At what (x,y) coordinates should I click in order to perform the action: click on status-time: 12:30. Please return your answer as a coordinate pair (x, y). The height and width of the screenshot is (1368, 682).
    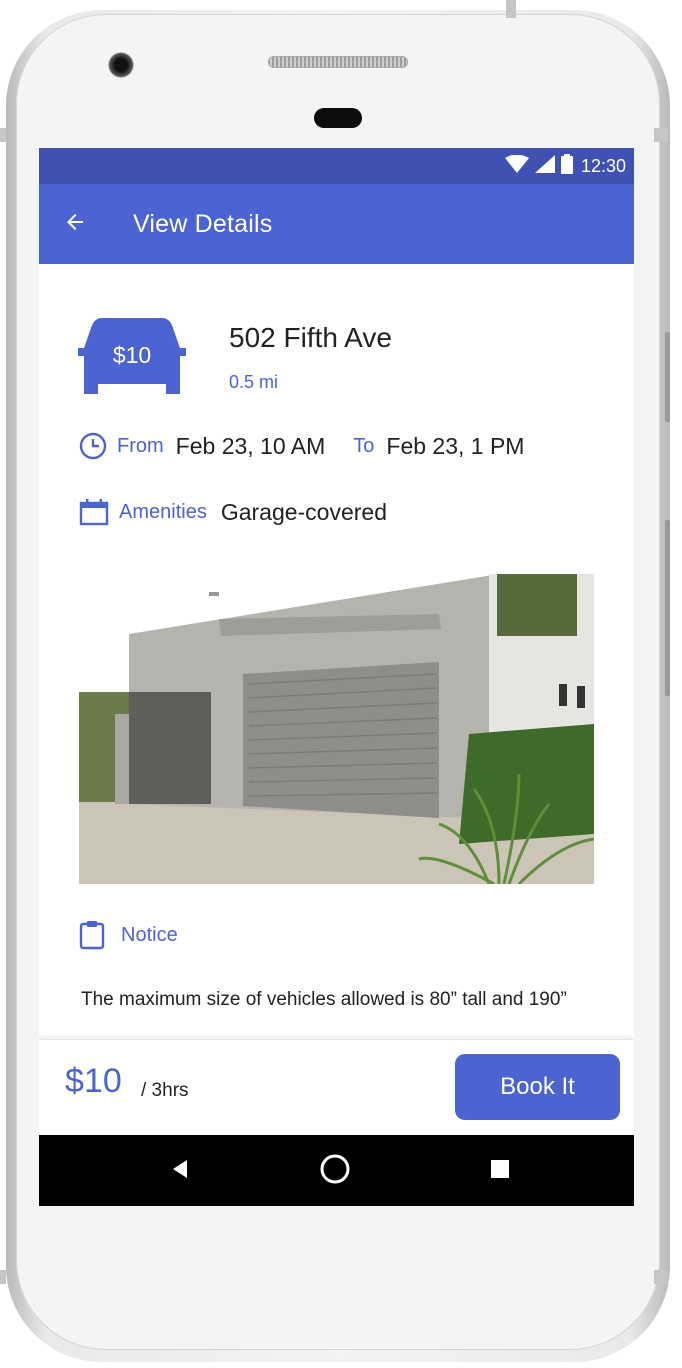
    Looking at the image, I should click on (603, 165).